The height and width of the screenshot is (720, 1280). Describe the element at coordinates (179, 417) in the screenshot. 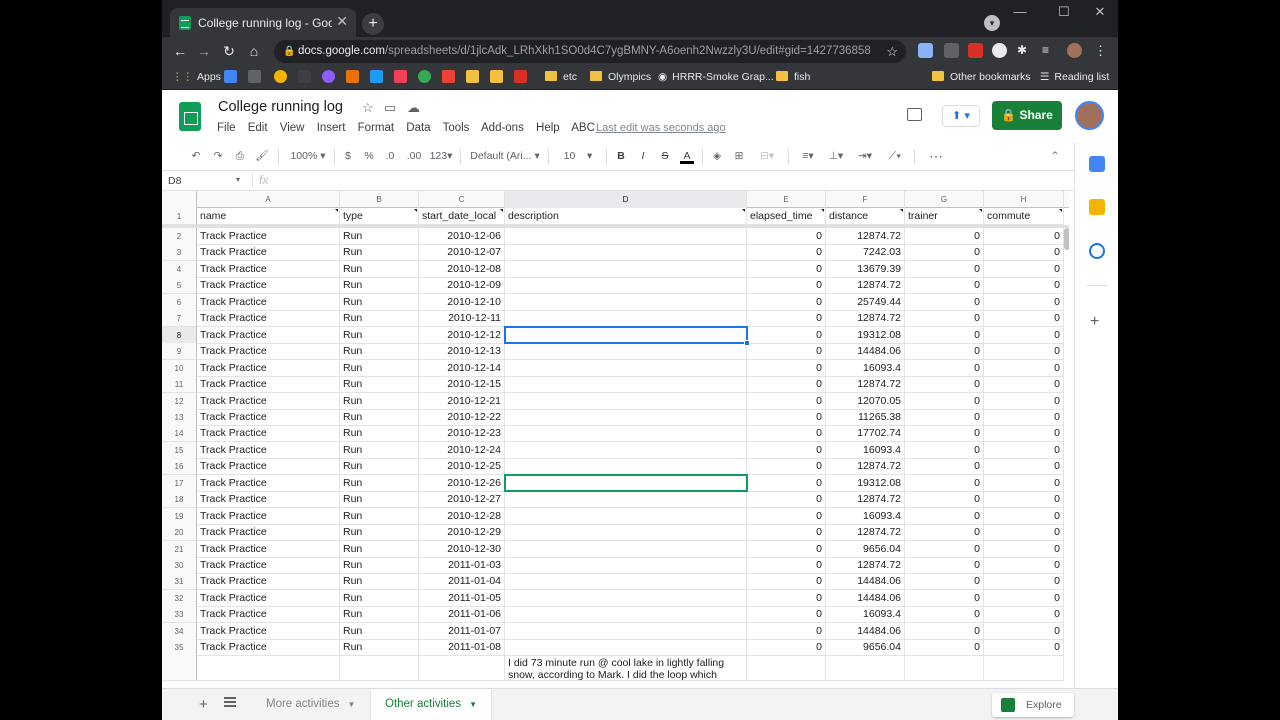

I see `row-number: 13` at that location.